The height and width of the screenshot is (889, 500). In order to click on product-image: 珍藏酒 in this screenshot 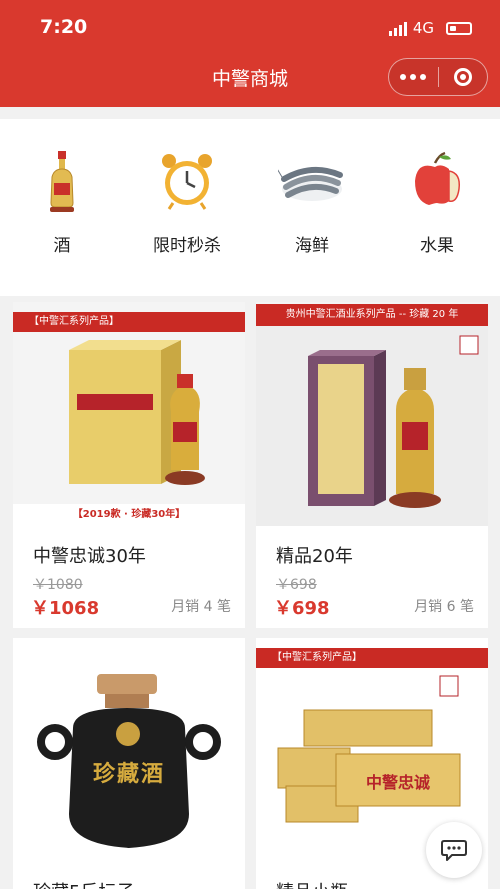, I will do `click(129, 750)`.